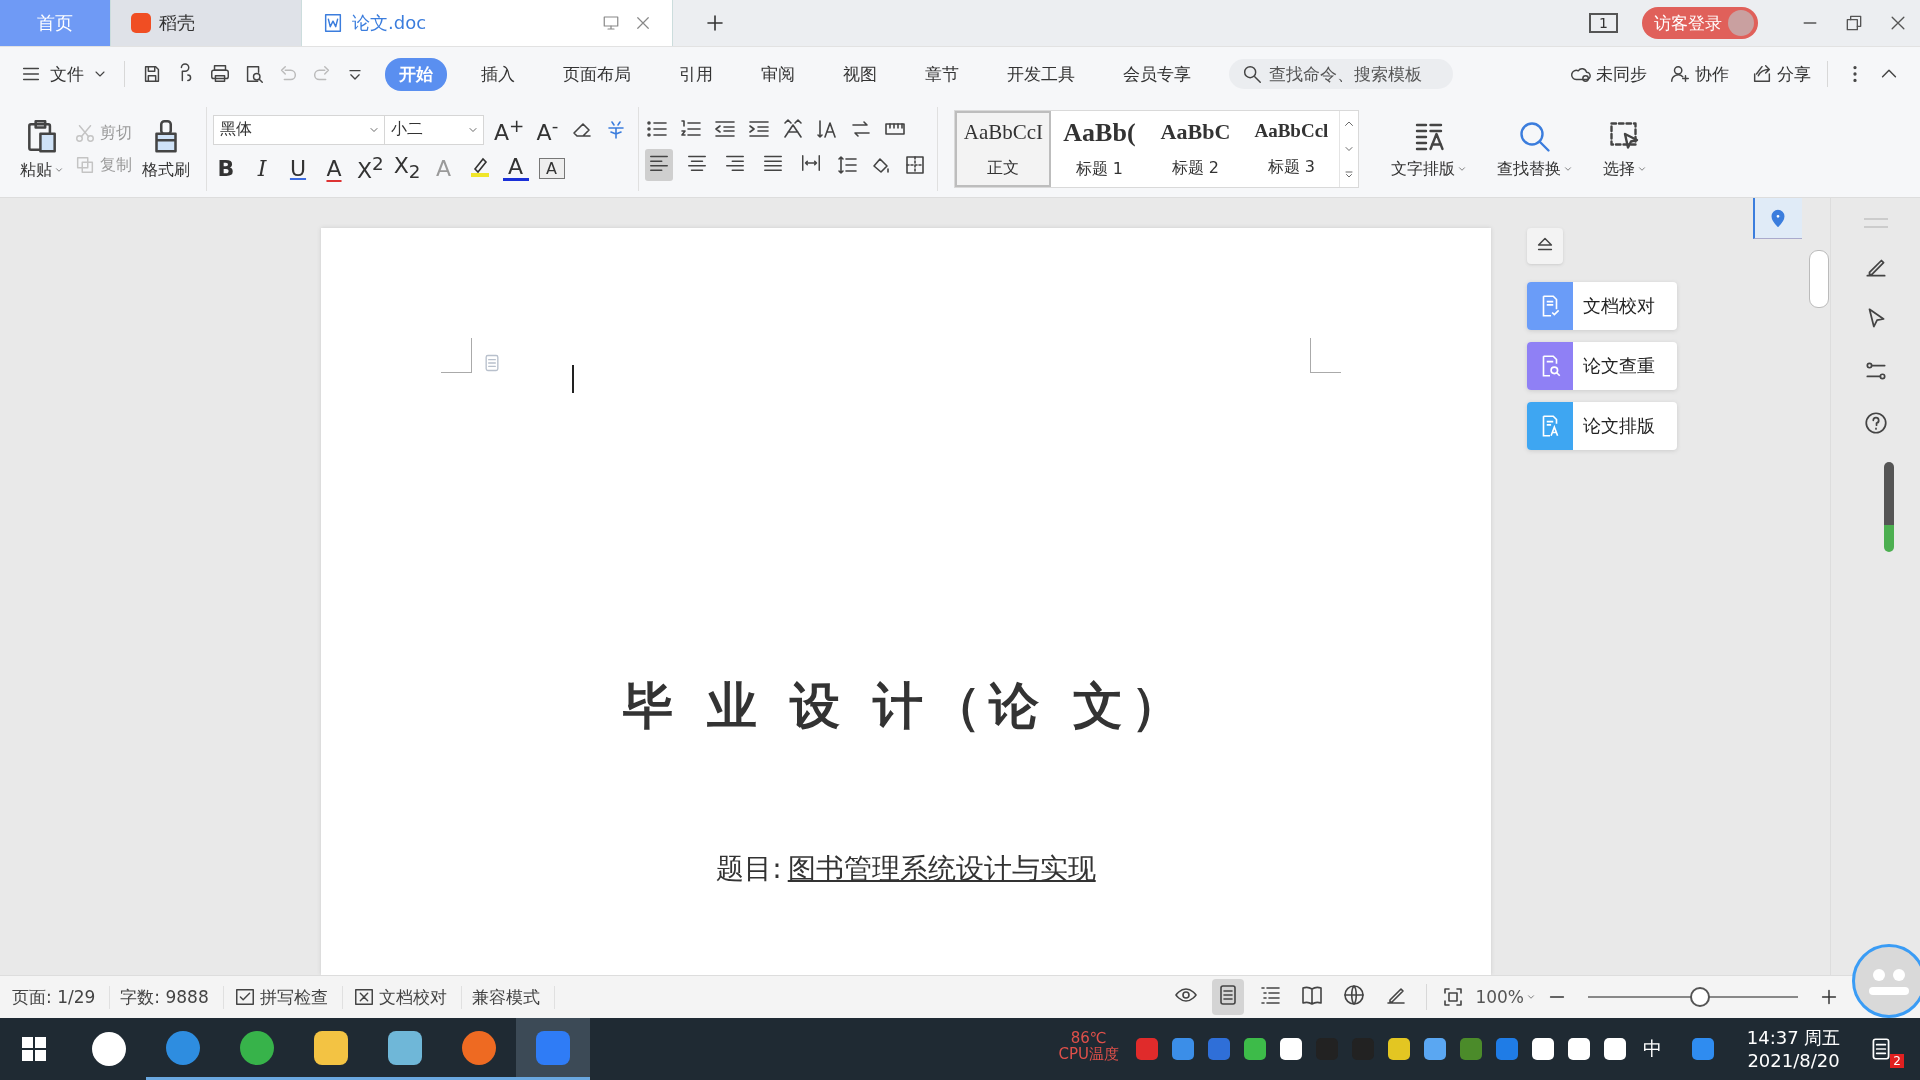  Describe the element at coordinates (363, 997) in the screenshot. I see `cross-box-icon` at that location.